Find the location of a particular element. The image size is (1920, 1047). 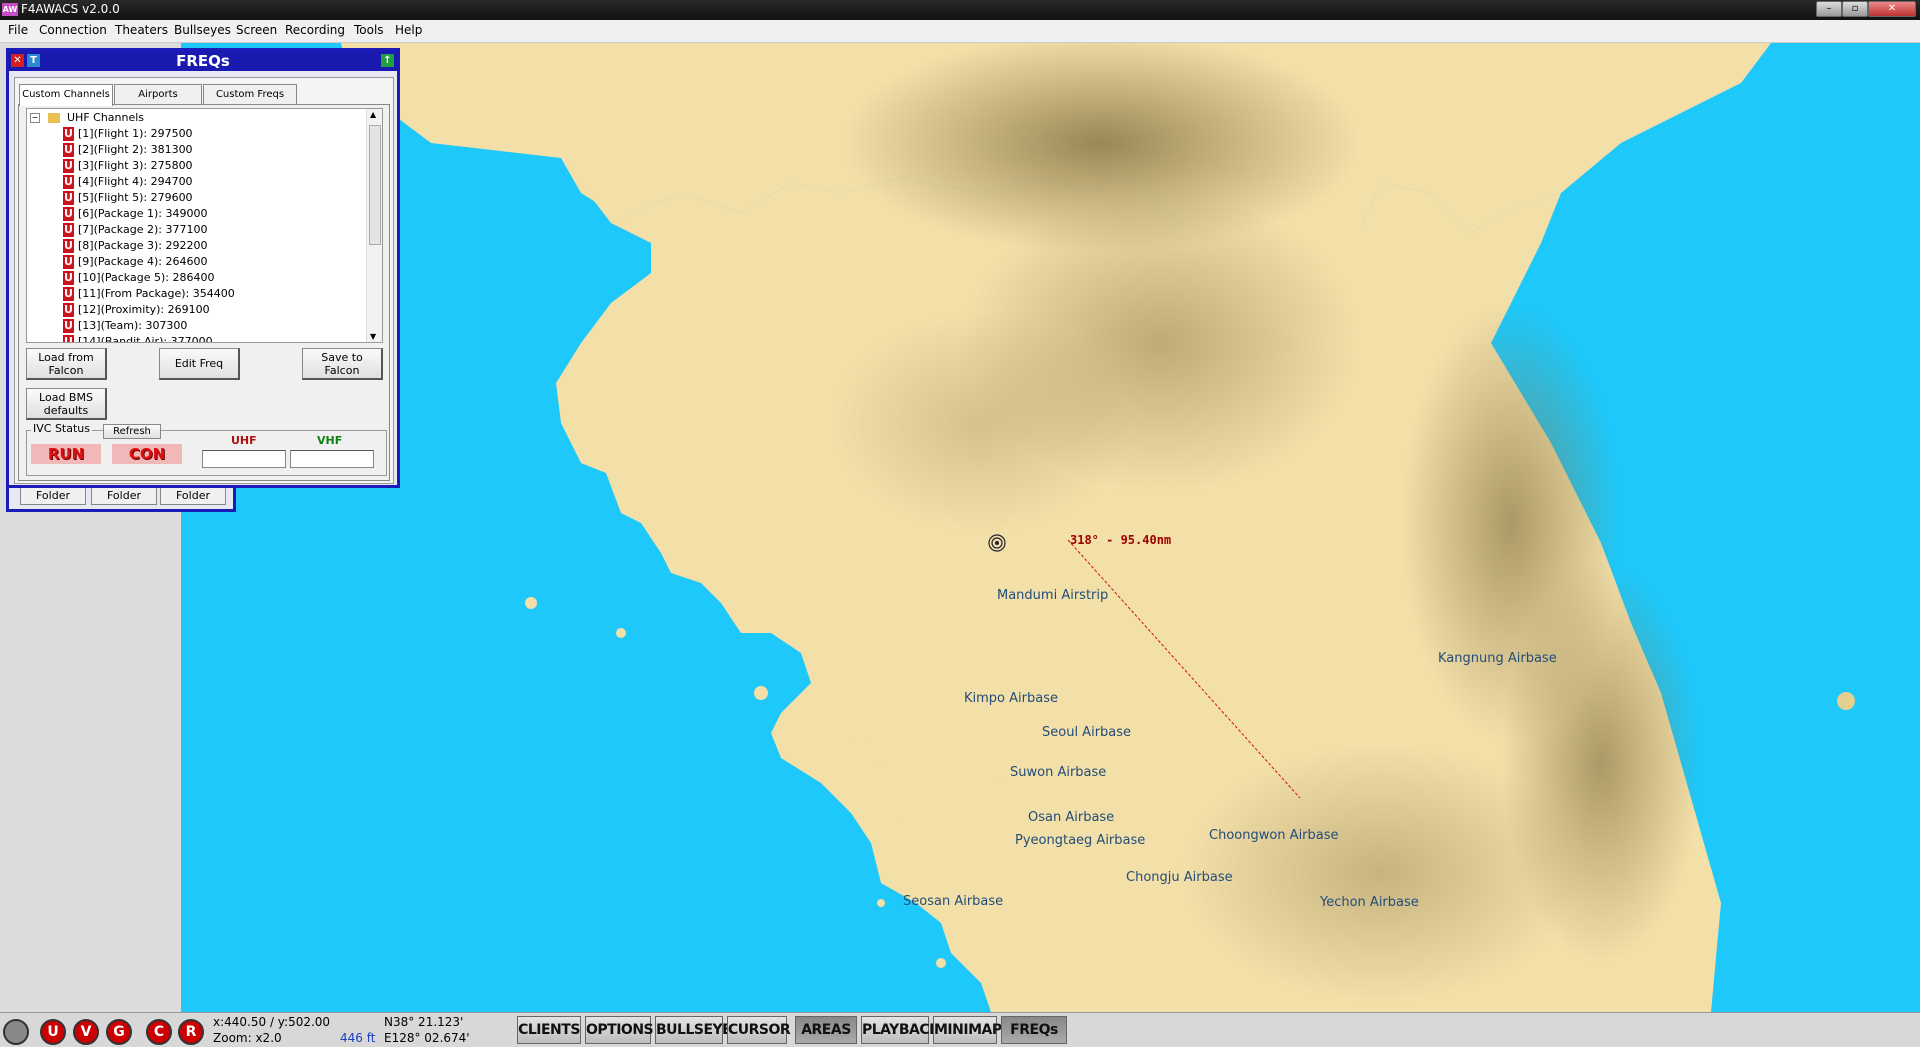

clients-button: CLIENTS is located at coordinates (549, 1030).